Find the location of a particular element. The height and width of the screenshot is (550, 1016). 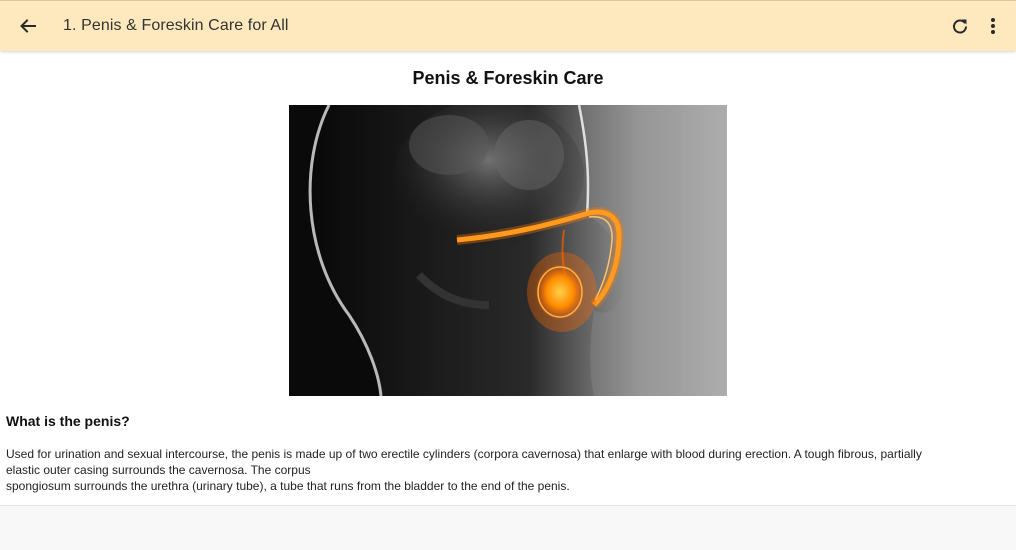

refresh-icon is located at coordinates (960, 26).